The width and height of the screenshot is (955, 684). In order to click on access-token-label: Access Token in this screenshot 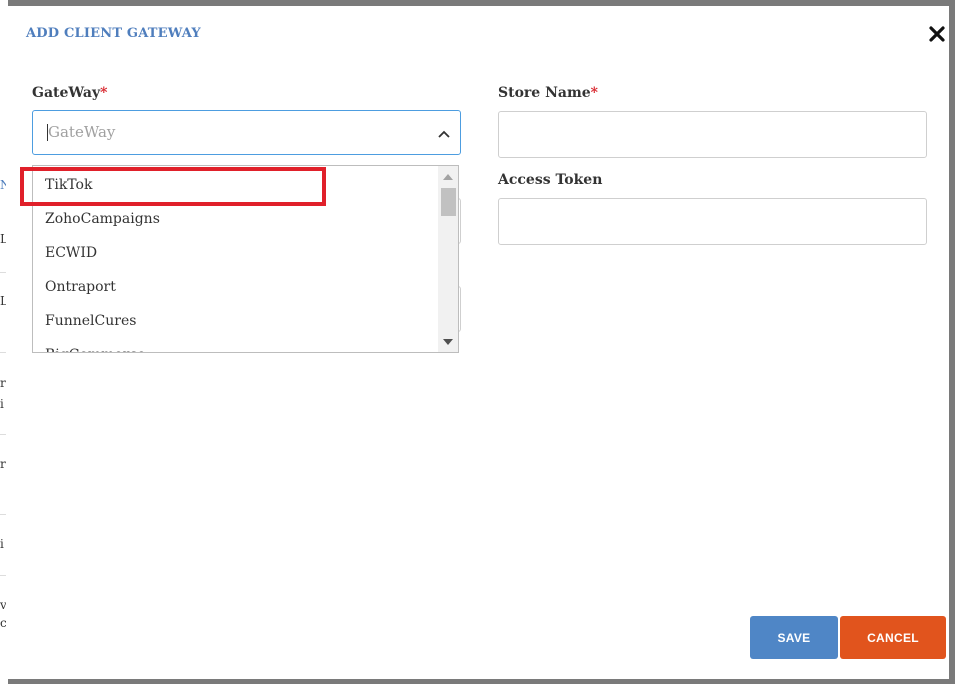, I will do `click(550, 180)`.